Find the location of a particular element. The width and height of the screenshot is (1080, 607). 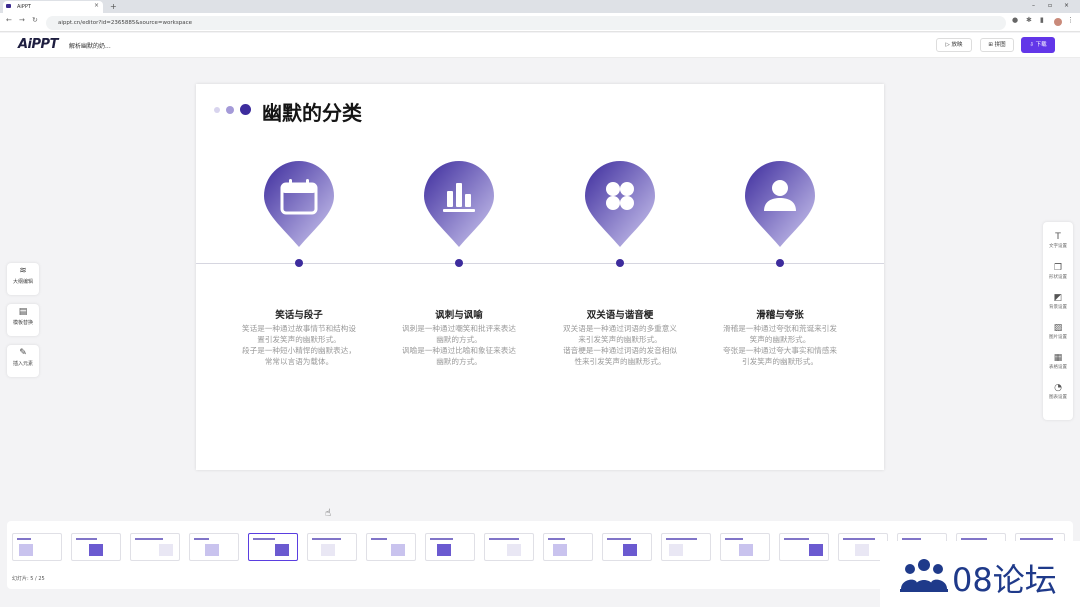

sidebar-icon: ▮ is located at coordinates (1042, 20).